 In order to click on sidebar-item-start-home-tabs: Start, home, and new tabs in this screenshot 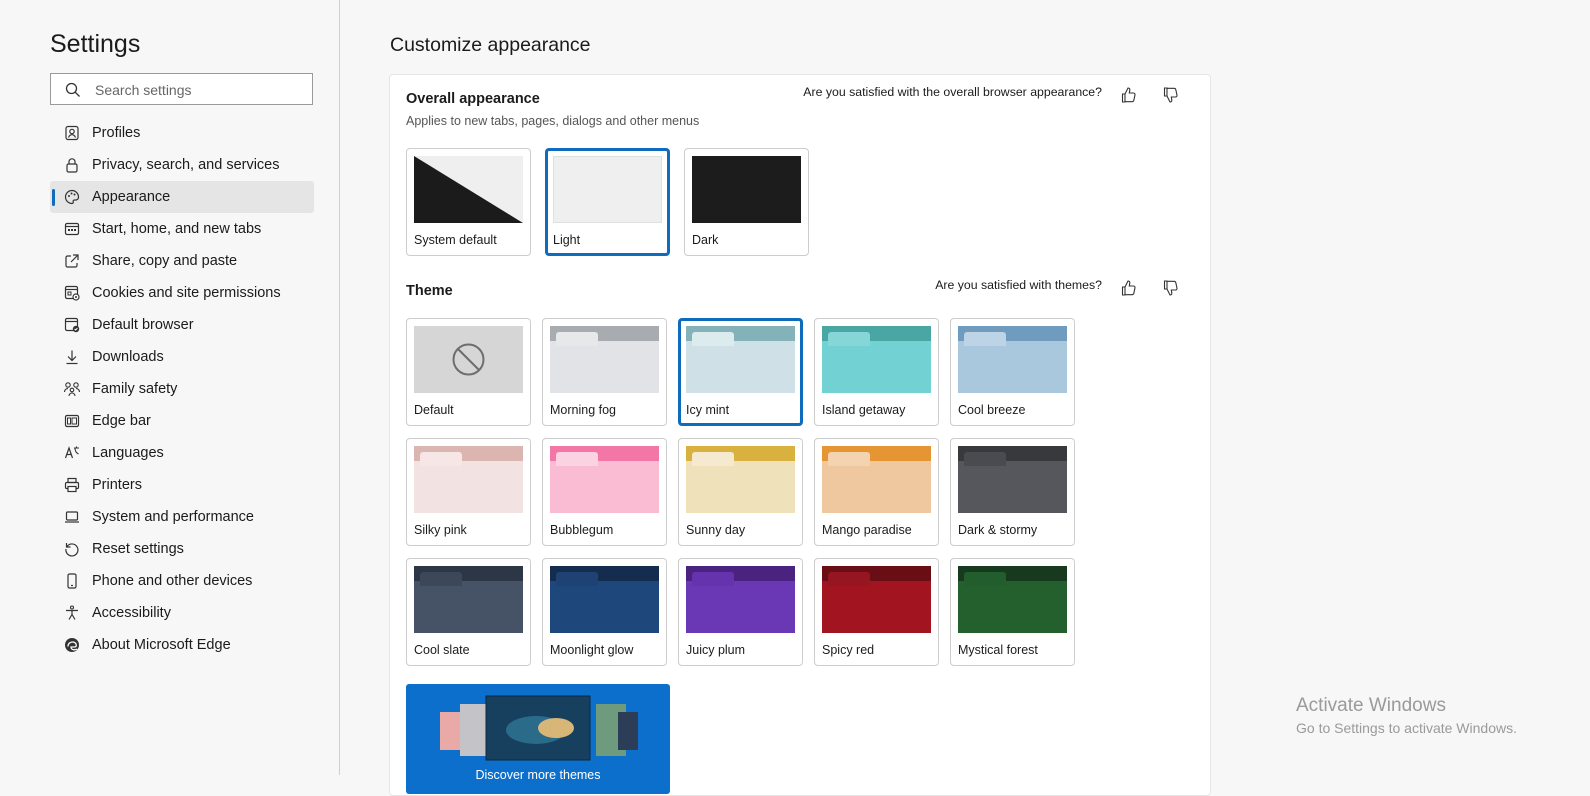, I will do `click(182, 229)`.